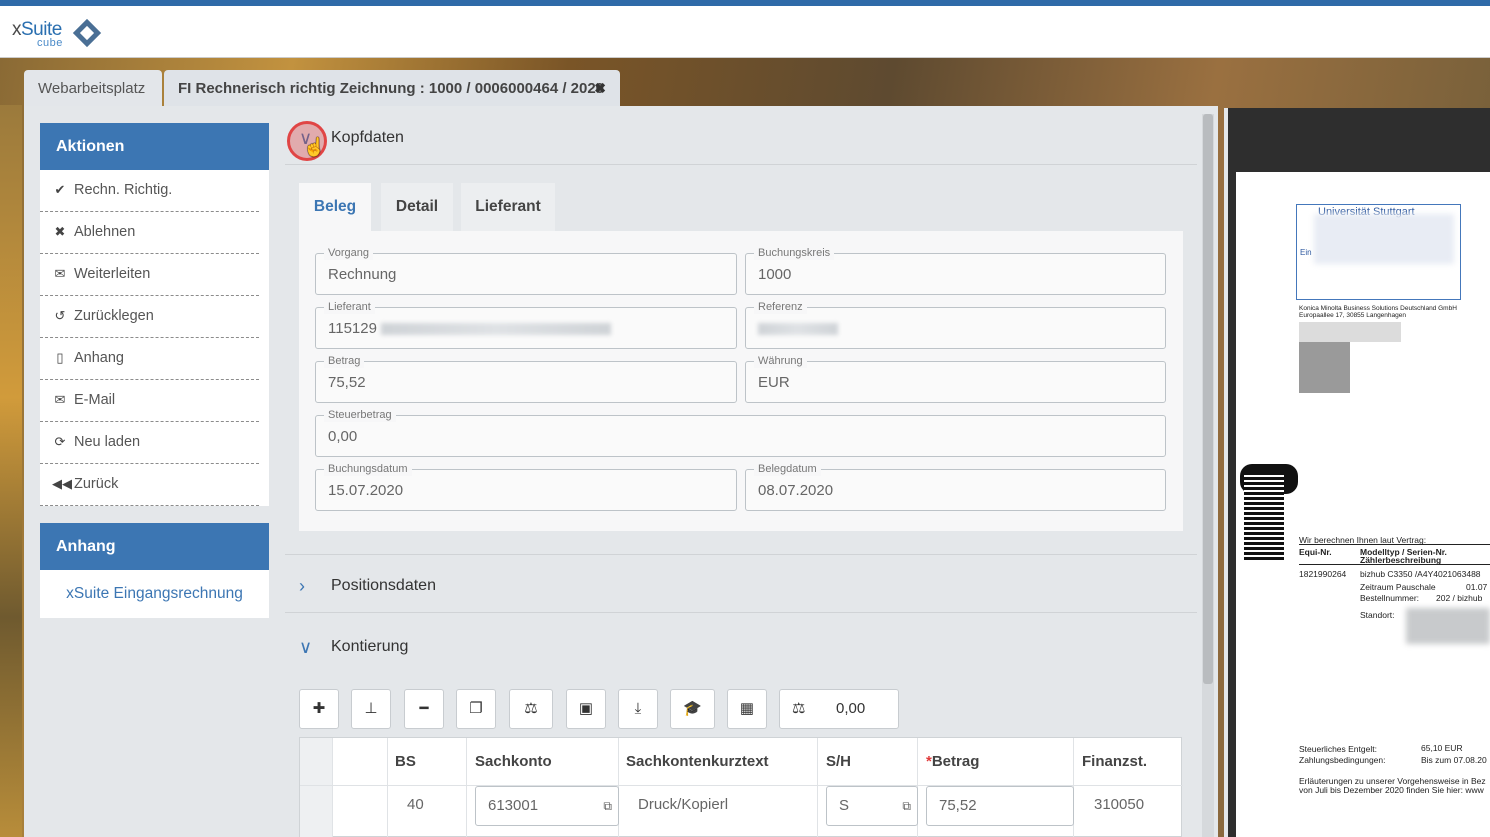 The image size is (1490, 837). I want to click on split-button: ⊥, so click(371, 709).